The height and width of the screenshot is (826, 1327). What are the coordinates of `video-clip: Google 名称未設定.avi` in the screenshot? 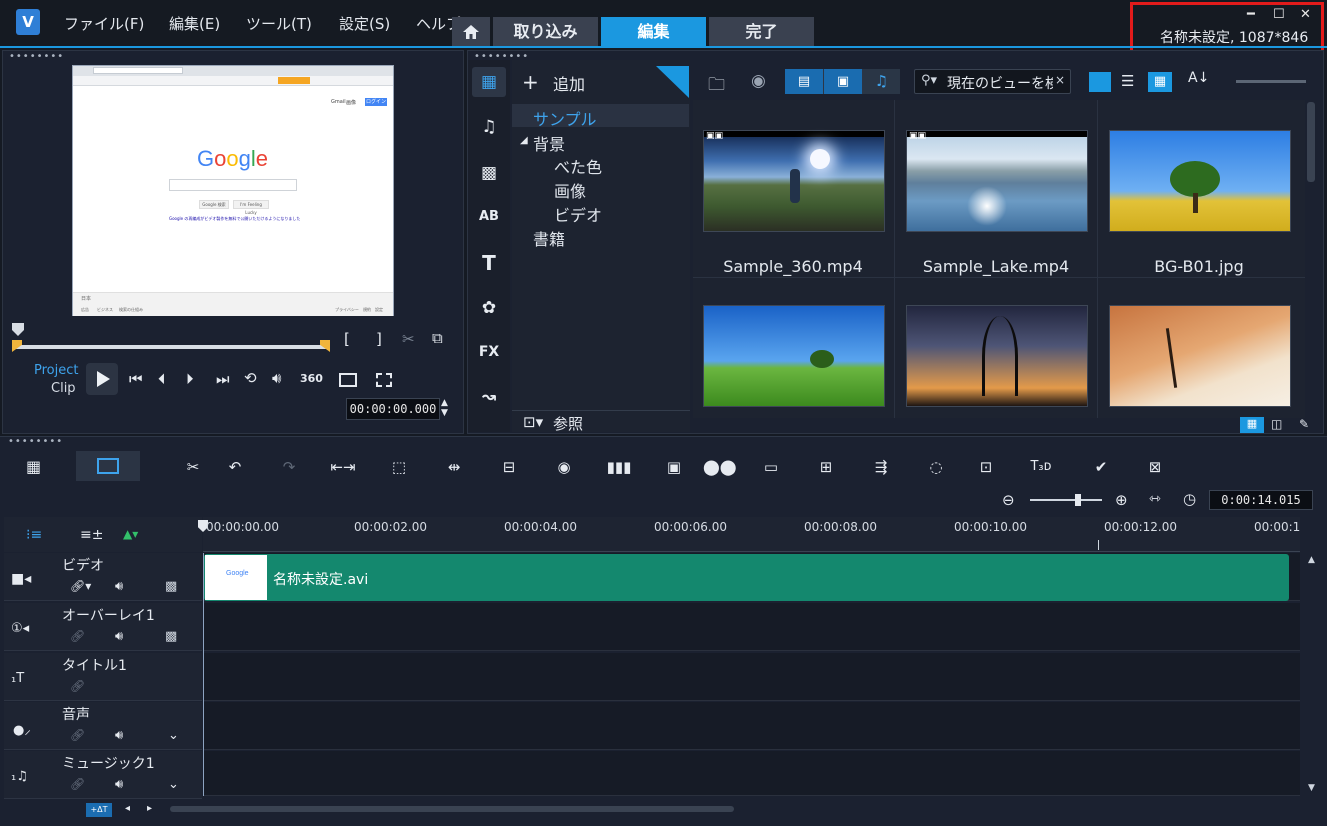 It's located at (746, 577).